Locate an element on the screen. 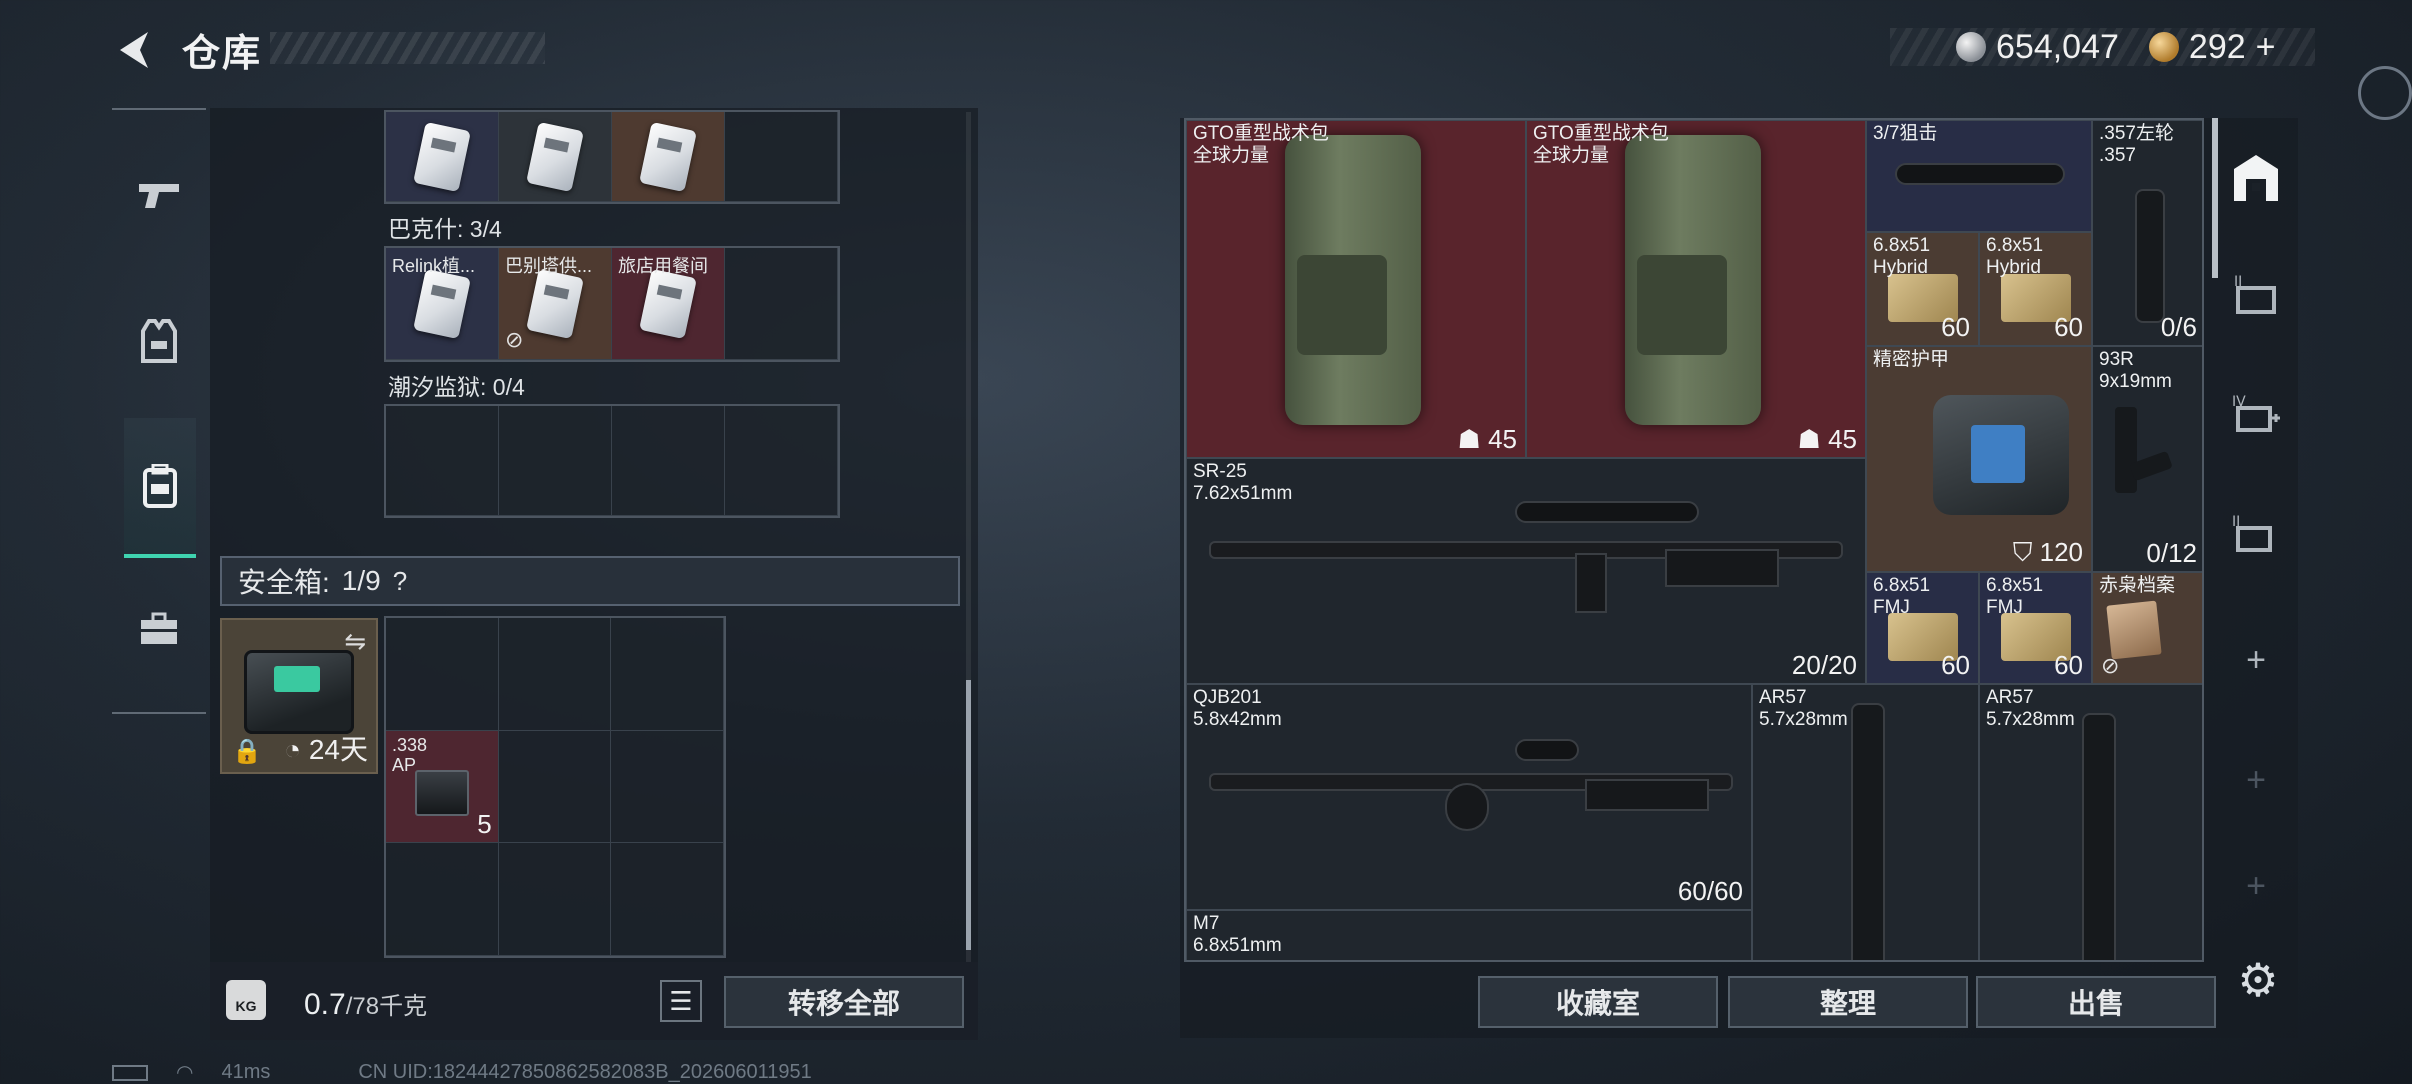  list-view-button: ☰ is located at coordinates (681, 1001).